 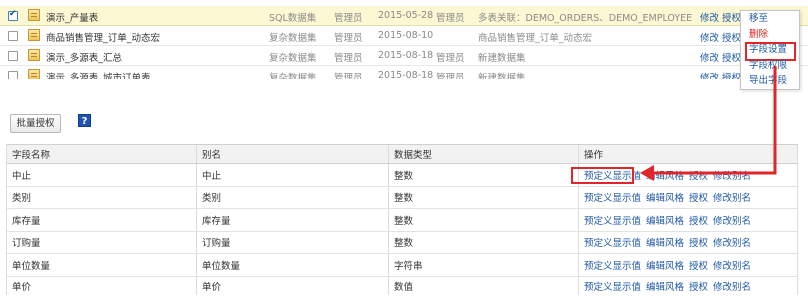 What do you see at coordinates (293, 154) in the screenshot?
I see `header-alias: 别名` at bounding box center [293, 154].